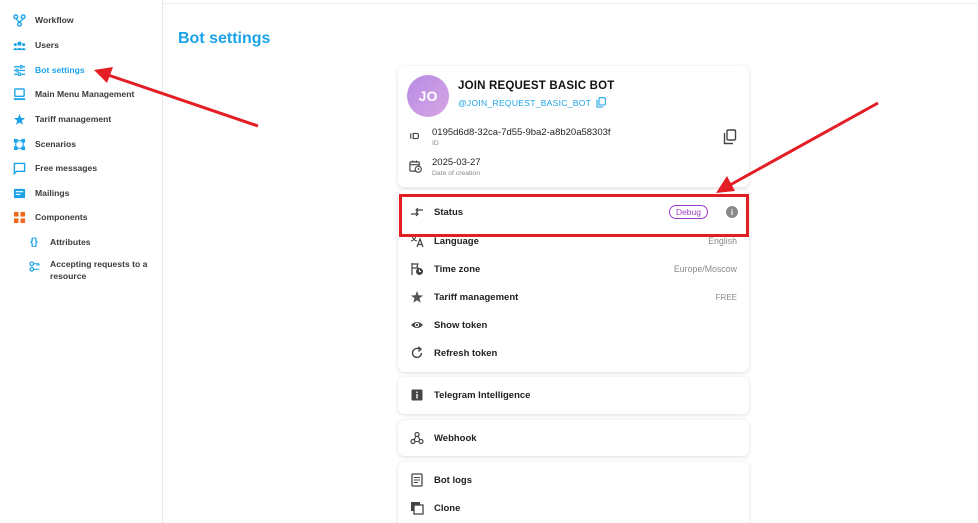 This screenshot has height=523, width=978. I want to click on show-token-label: Show token, so click(461, 325).